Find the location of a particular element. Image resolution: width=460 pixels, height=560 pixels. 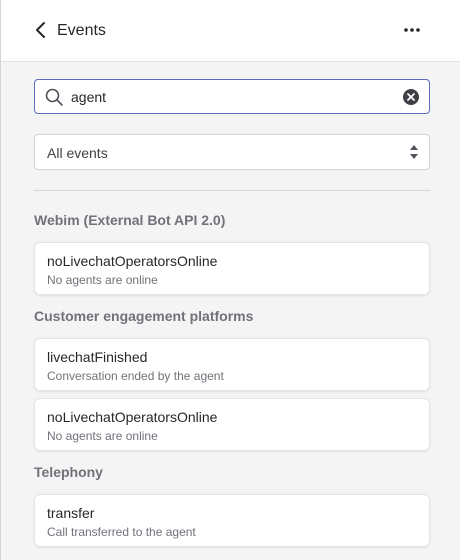

more-options-button is located at coordinates (412, 30).